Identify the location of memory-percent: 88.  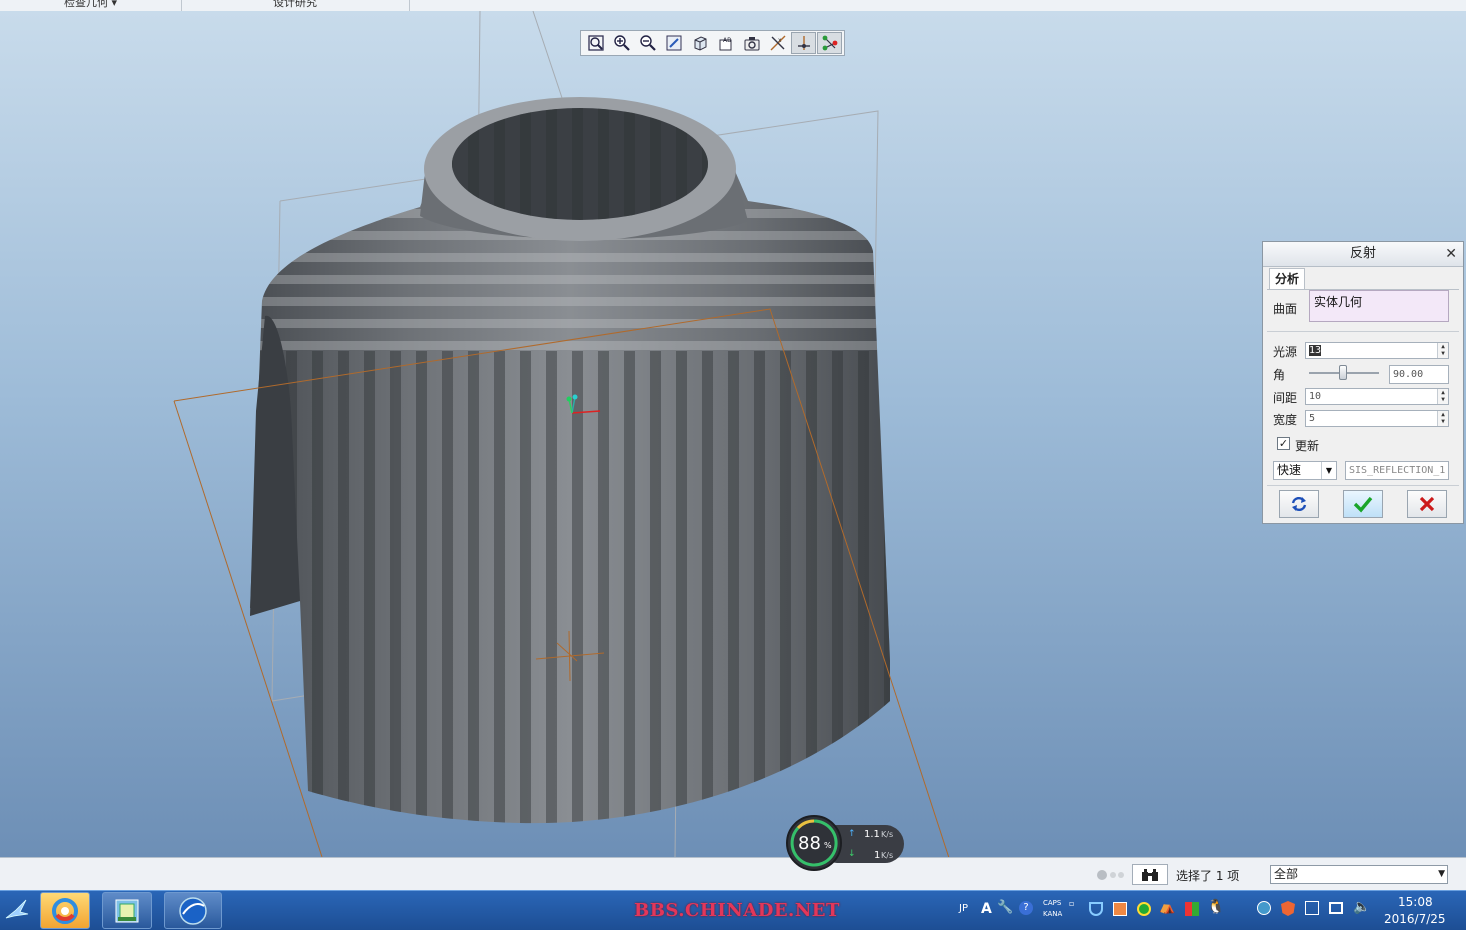
(809, 843).